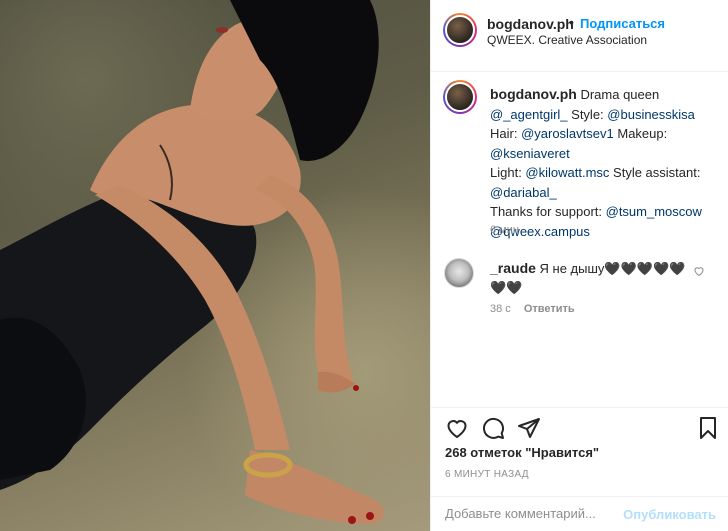  Describe the element at coordinates (506, 230) in the screenshot. I see `caption-timestamp: 6 мин.` at that location.